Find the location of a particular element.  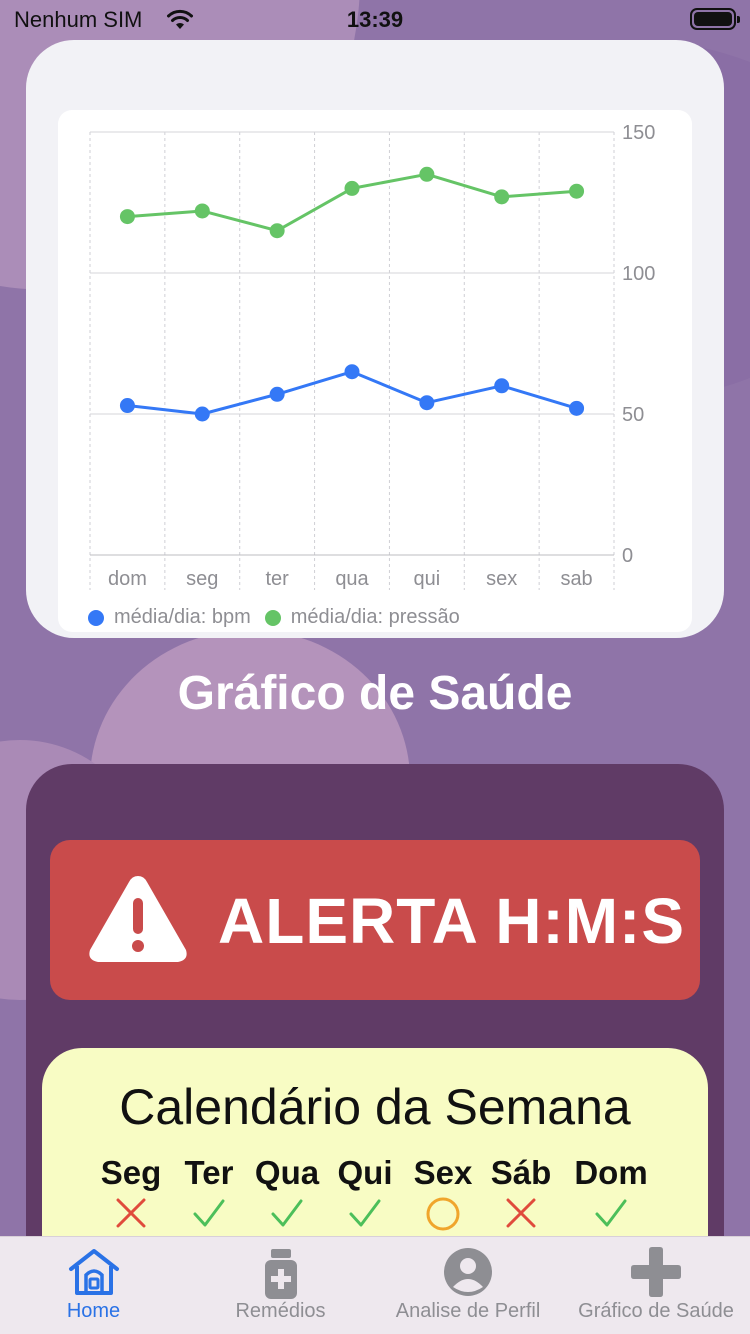

tab-label: Gráfico de Saúde is located at coordinates (656, 1311).